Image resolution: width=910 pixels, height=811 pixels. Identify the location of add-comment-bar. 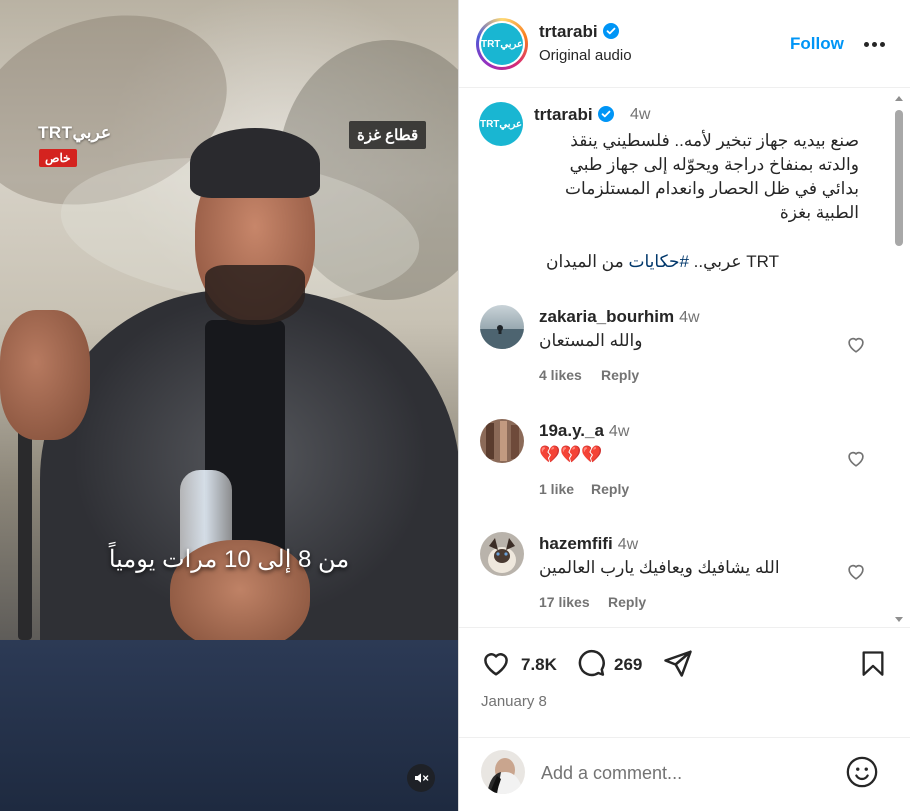
(684, 774).